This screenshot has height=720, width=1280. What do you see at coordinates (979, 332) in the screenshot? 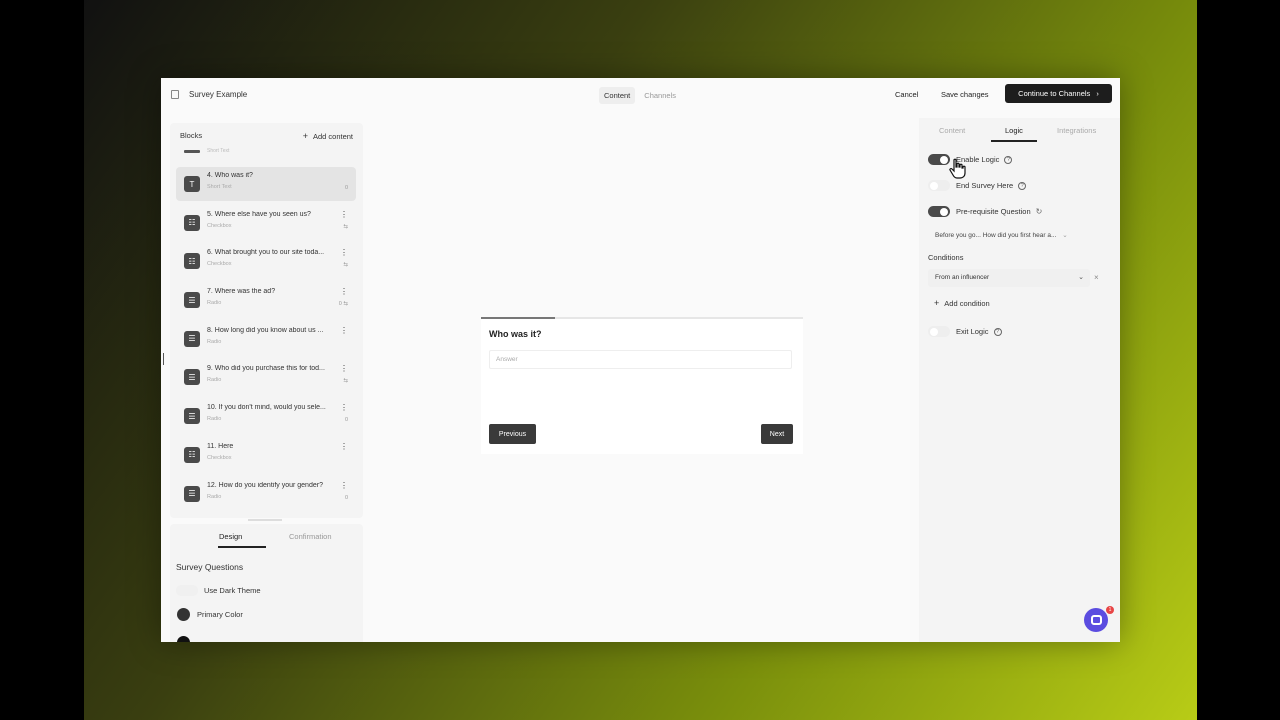
I see `exit-logic-row: Exit Logic?` at bounding box center [979, 332].